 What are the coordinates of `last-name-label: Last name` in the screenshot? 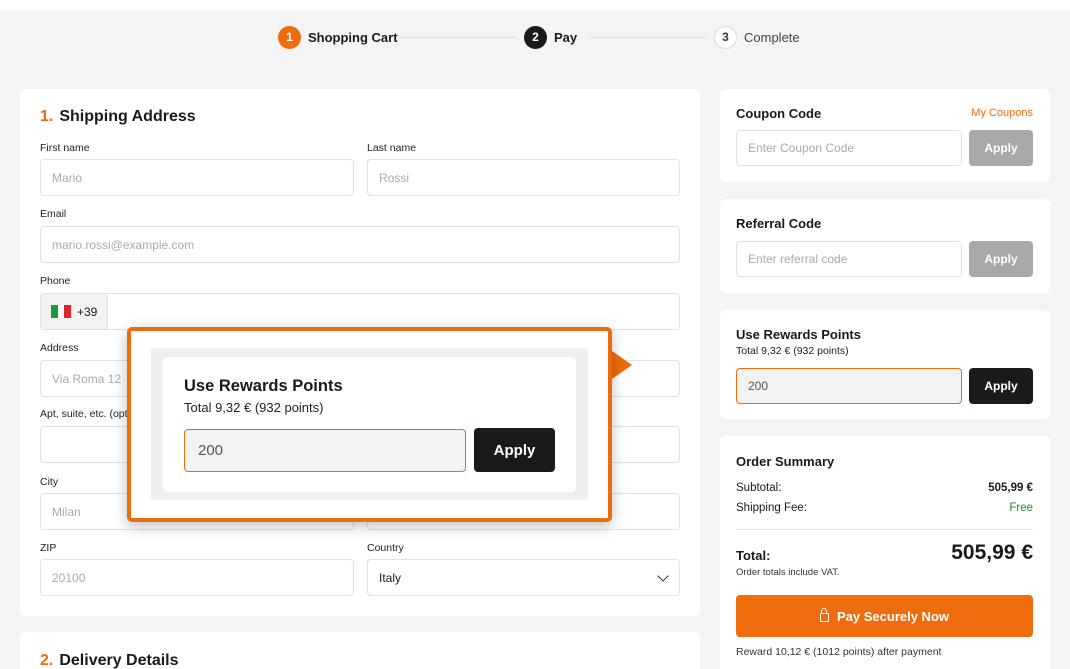 It's located at (392, 148).